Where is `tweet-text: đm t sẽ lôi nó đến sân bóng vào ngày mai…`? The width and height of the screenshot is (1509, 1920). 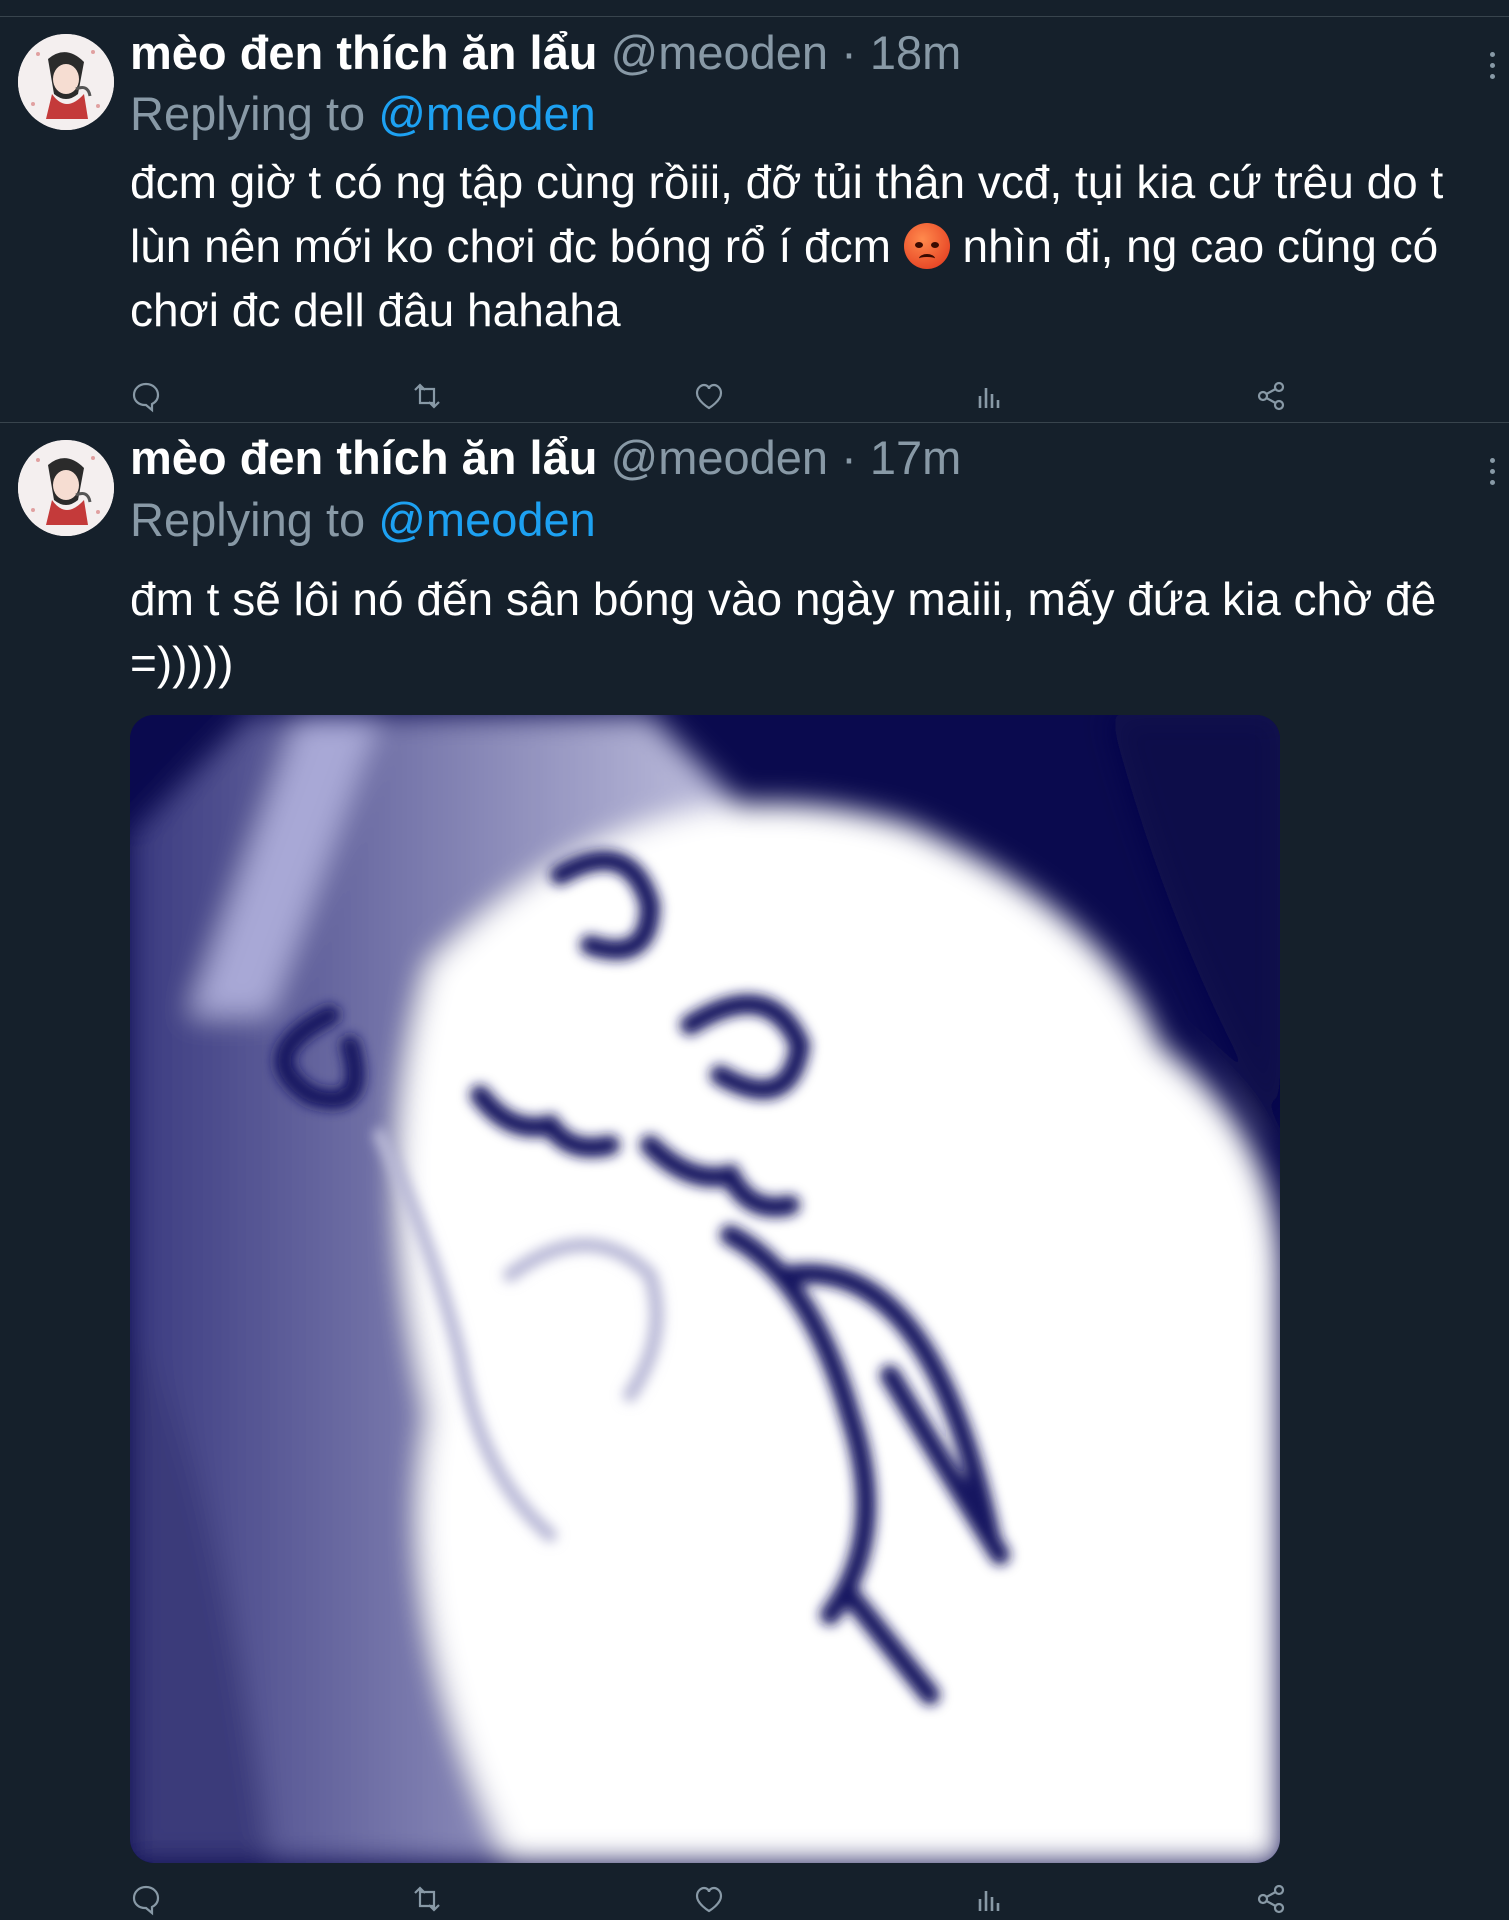 tweet-text: đm t sẽ lôi nó đến sân bóng vào ngày mai… is located at coordinates (783, 631).